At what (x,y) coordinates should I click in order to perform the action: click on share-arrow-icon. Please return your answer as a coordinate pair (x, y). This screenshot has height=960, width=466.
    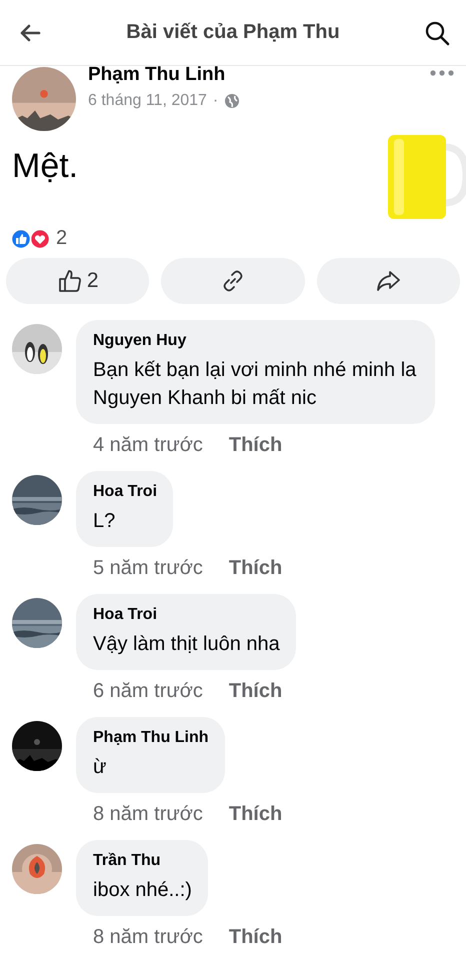
    Looking at the image, I should click on (388, 281).